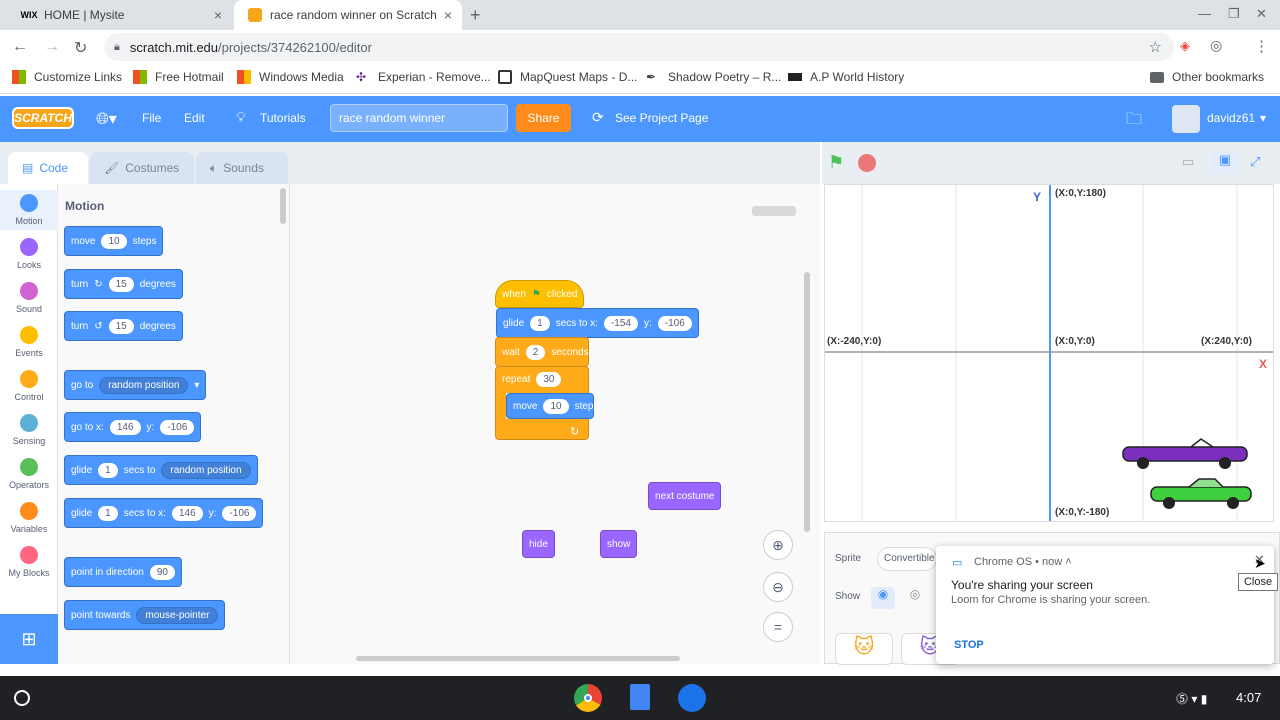  I want to click on fullscreen-icon: ⤢, so click(1255, 162).